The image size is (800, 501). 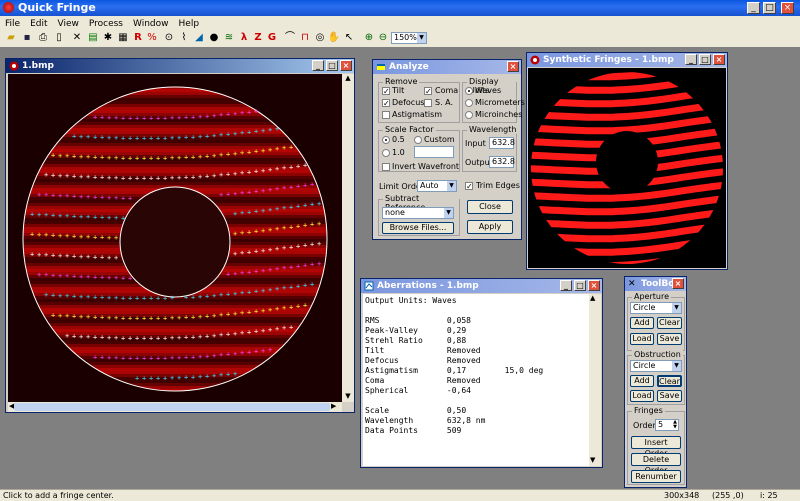 I want to click on spin-arrows-icon: ▲ ▼, so click(x=675, y=425).